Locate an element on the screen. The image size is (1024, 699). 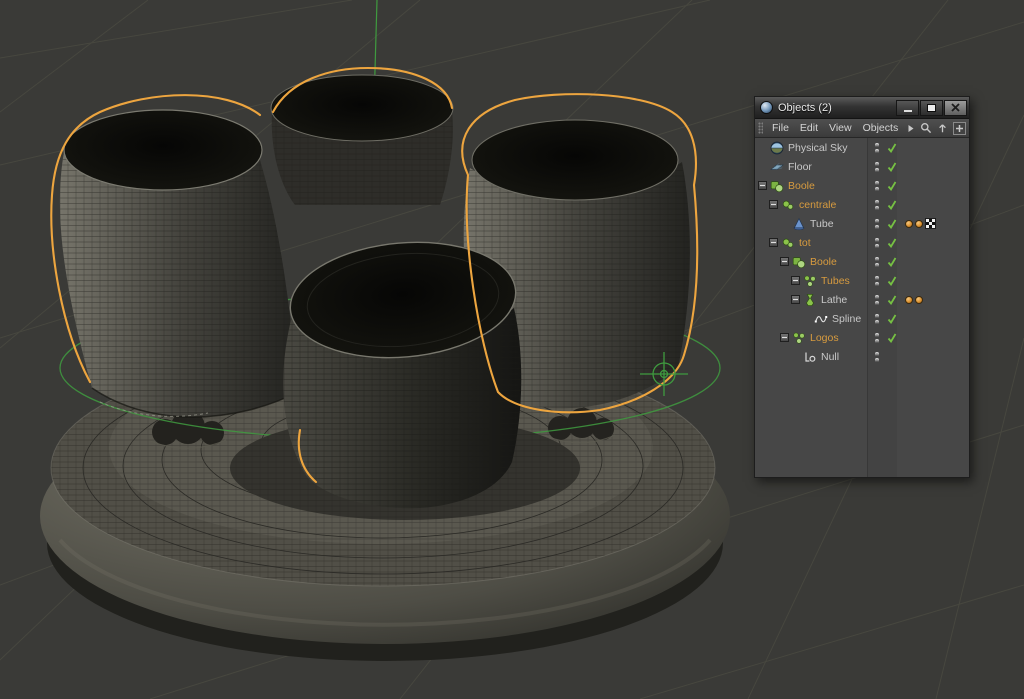
tube-icon is located at coordinates (799, 224).